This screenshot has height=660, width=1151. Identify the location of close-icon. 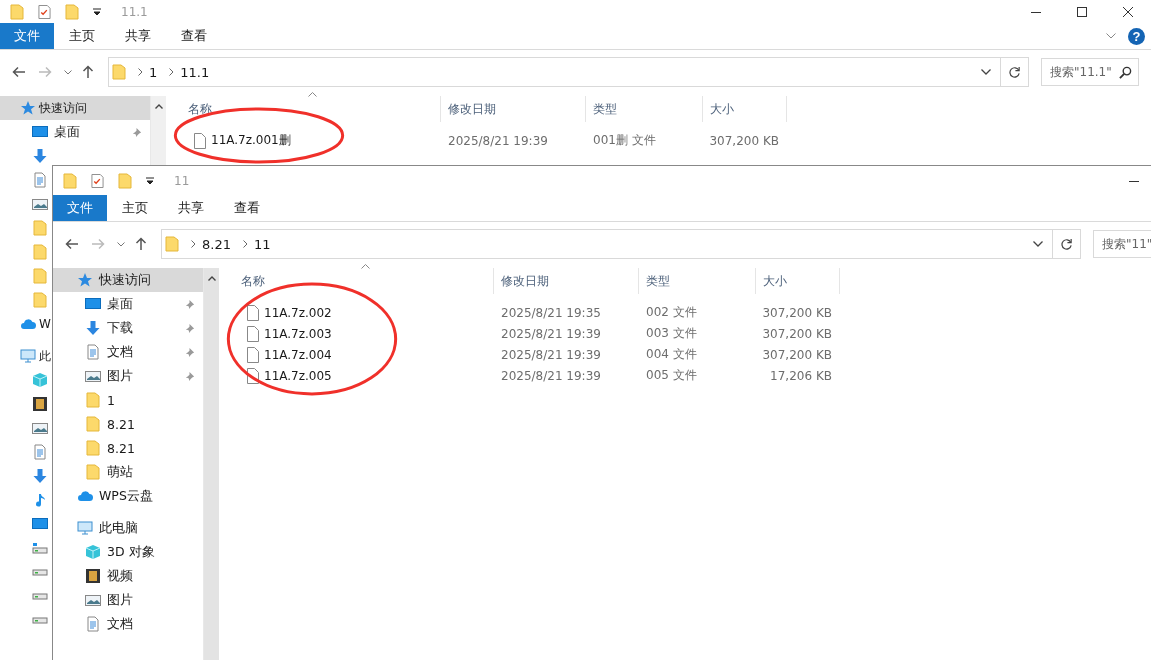
(1128, 11).